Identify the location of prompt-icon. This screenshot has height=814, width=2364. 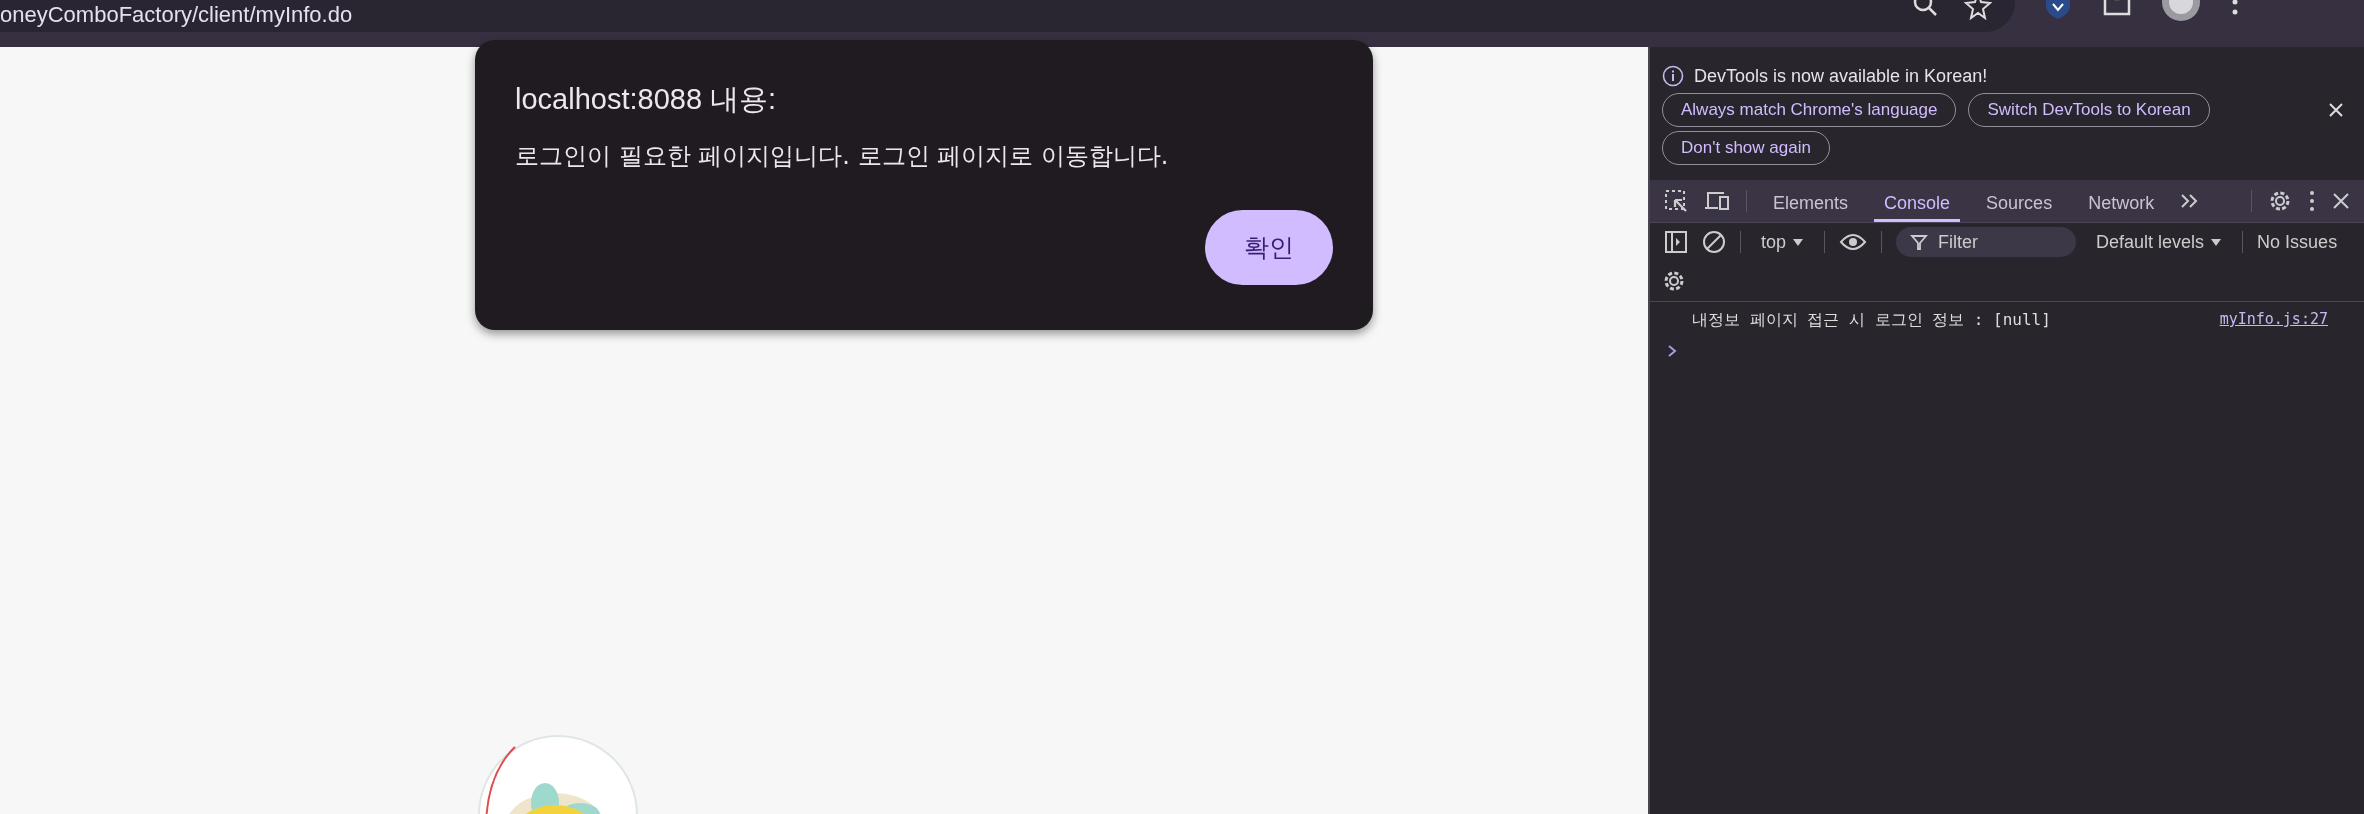
(1672, 351).